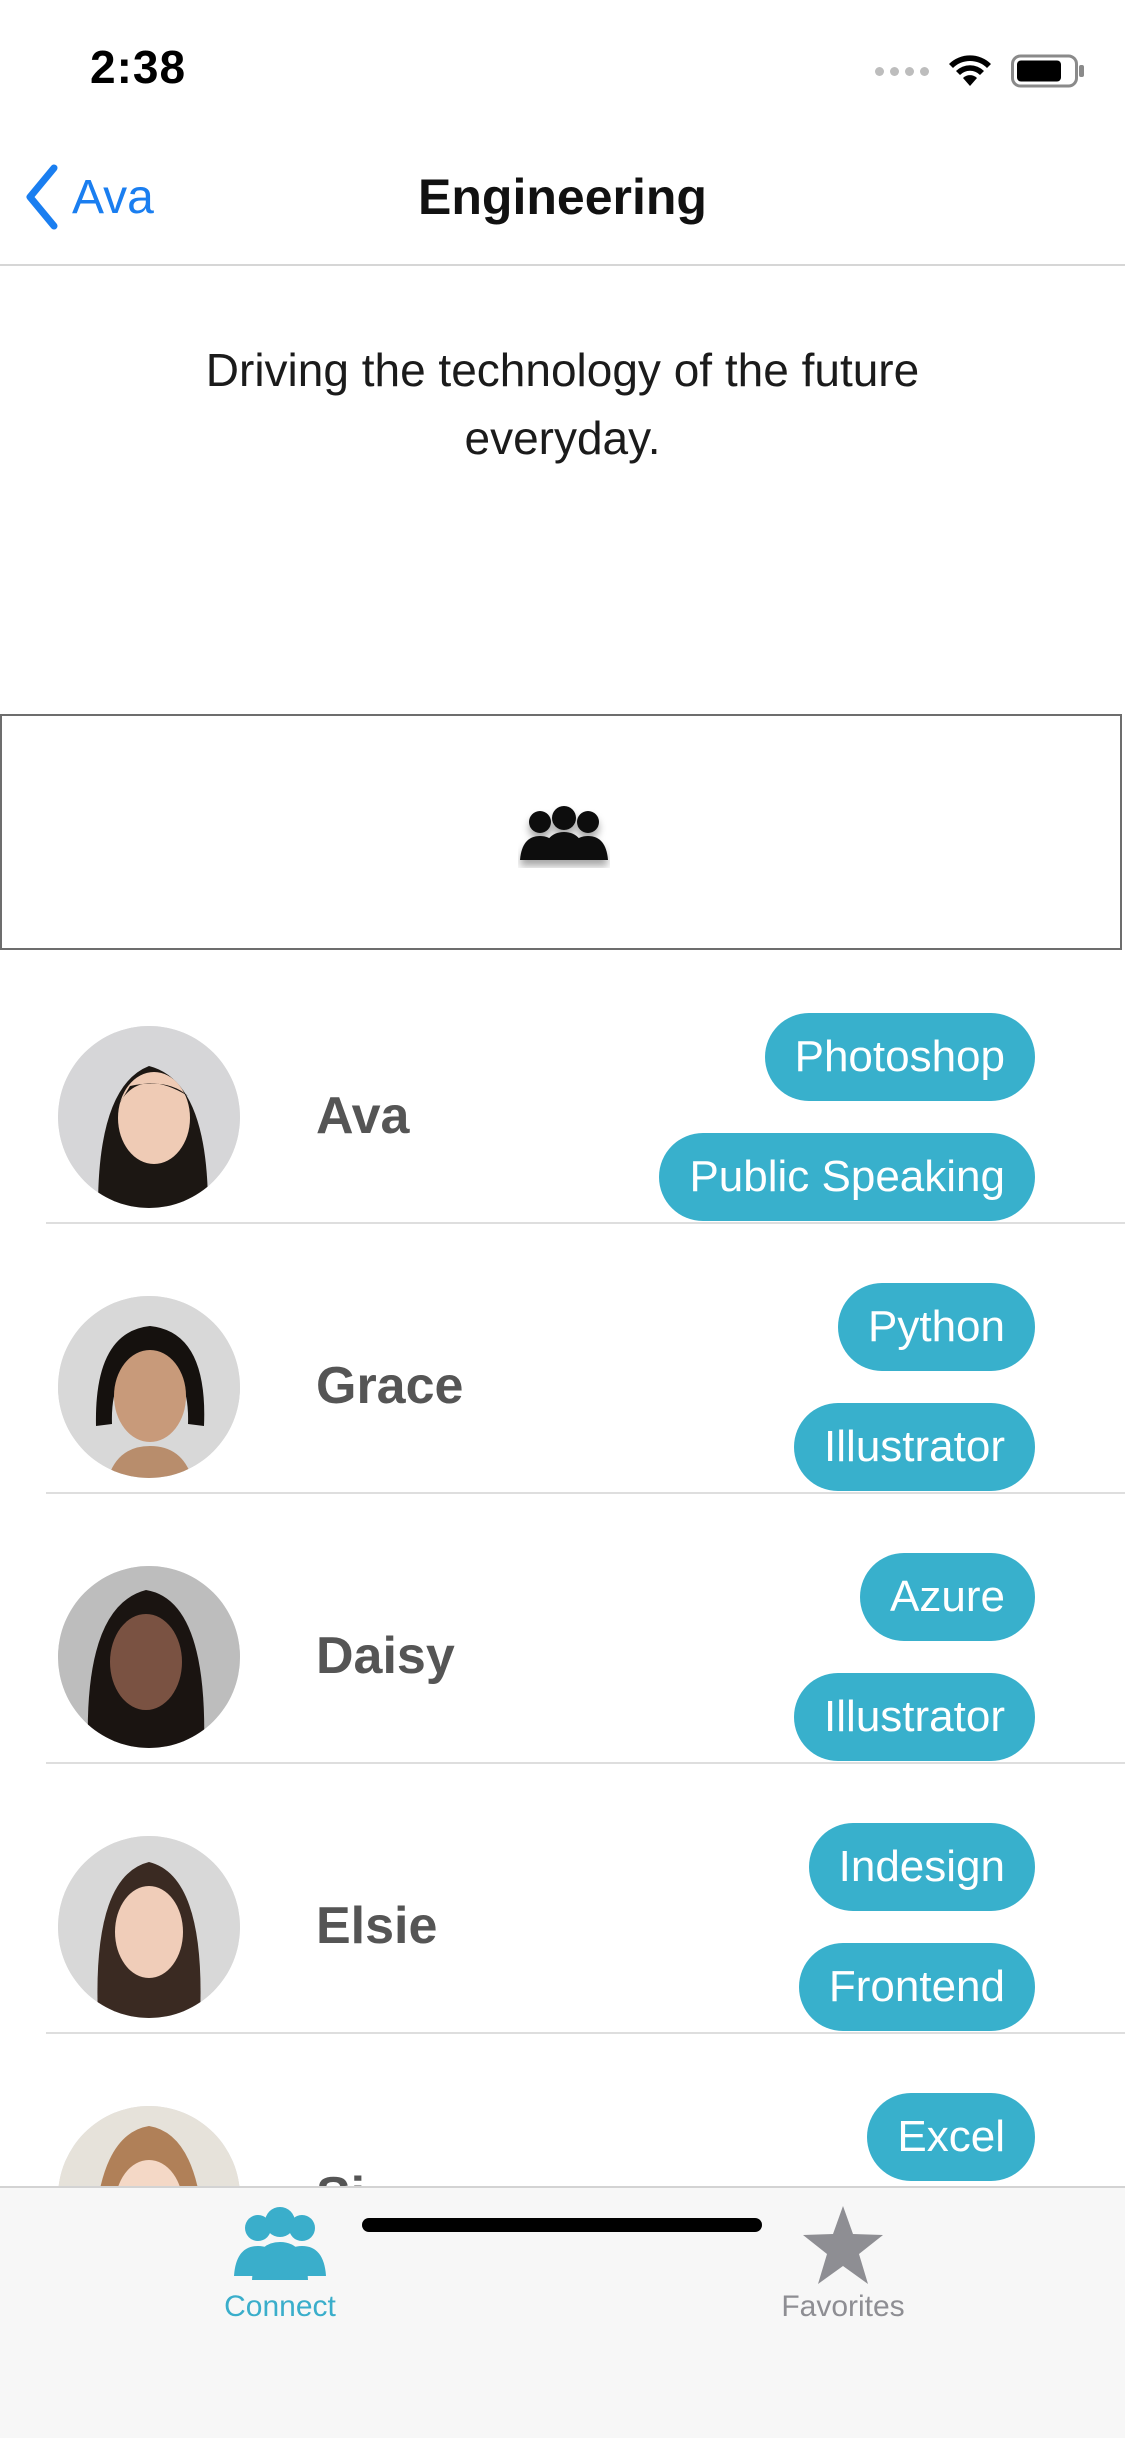  Describe the element at coordinates (951, 2137) in the screenshot. I see `skill-chip: Excel` at that location.